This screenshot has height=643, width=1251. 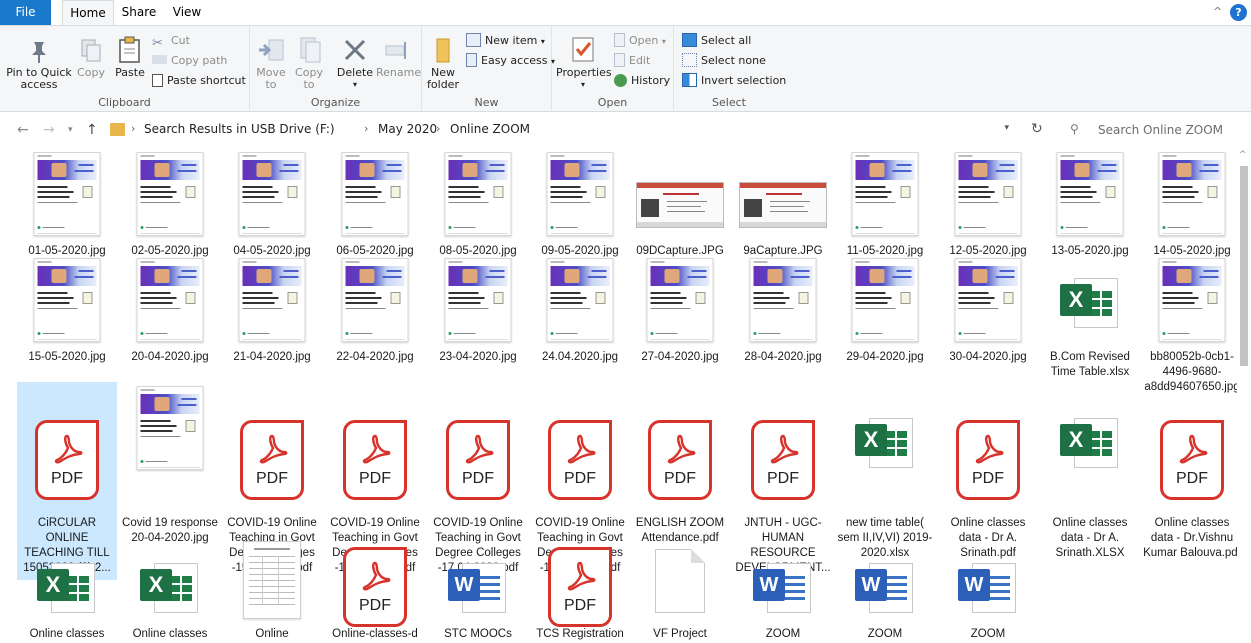 I want to click on file-item: 13-05-2020.jpg, so click(x=1090, y=205).